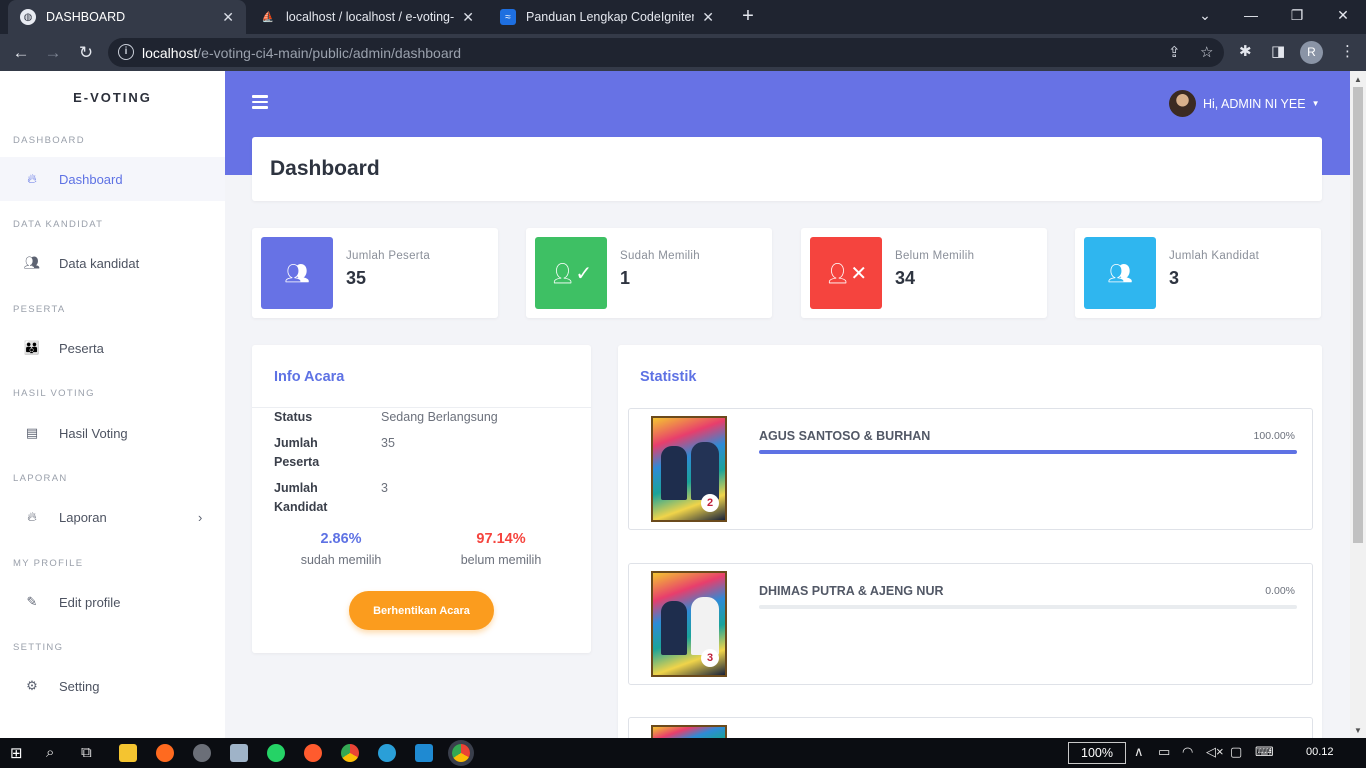 This screenshot has height=768, width=1366. What do you see at coordinates (607, 17) in the screenshot?
I see `browser-tab-codeigniter: ≈ Panduan Lengkap CodeIgniter 4 ✕` at bounding box center [607, 17].